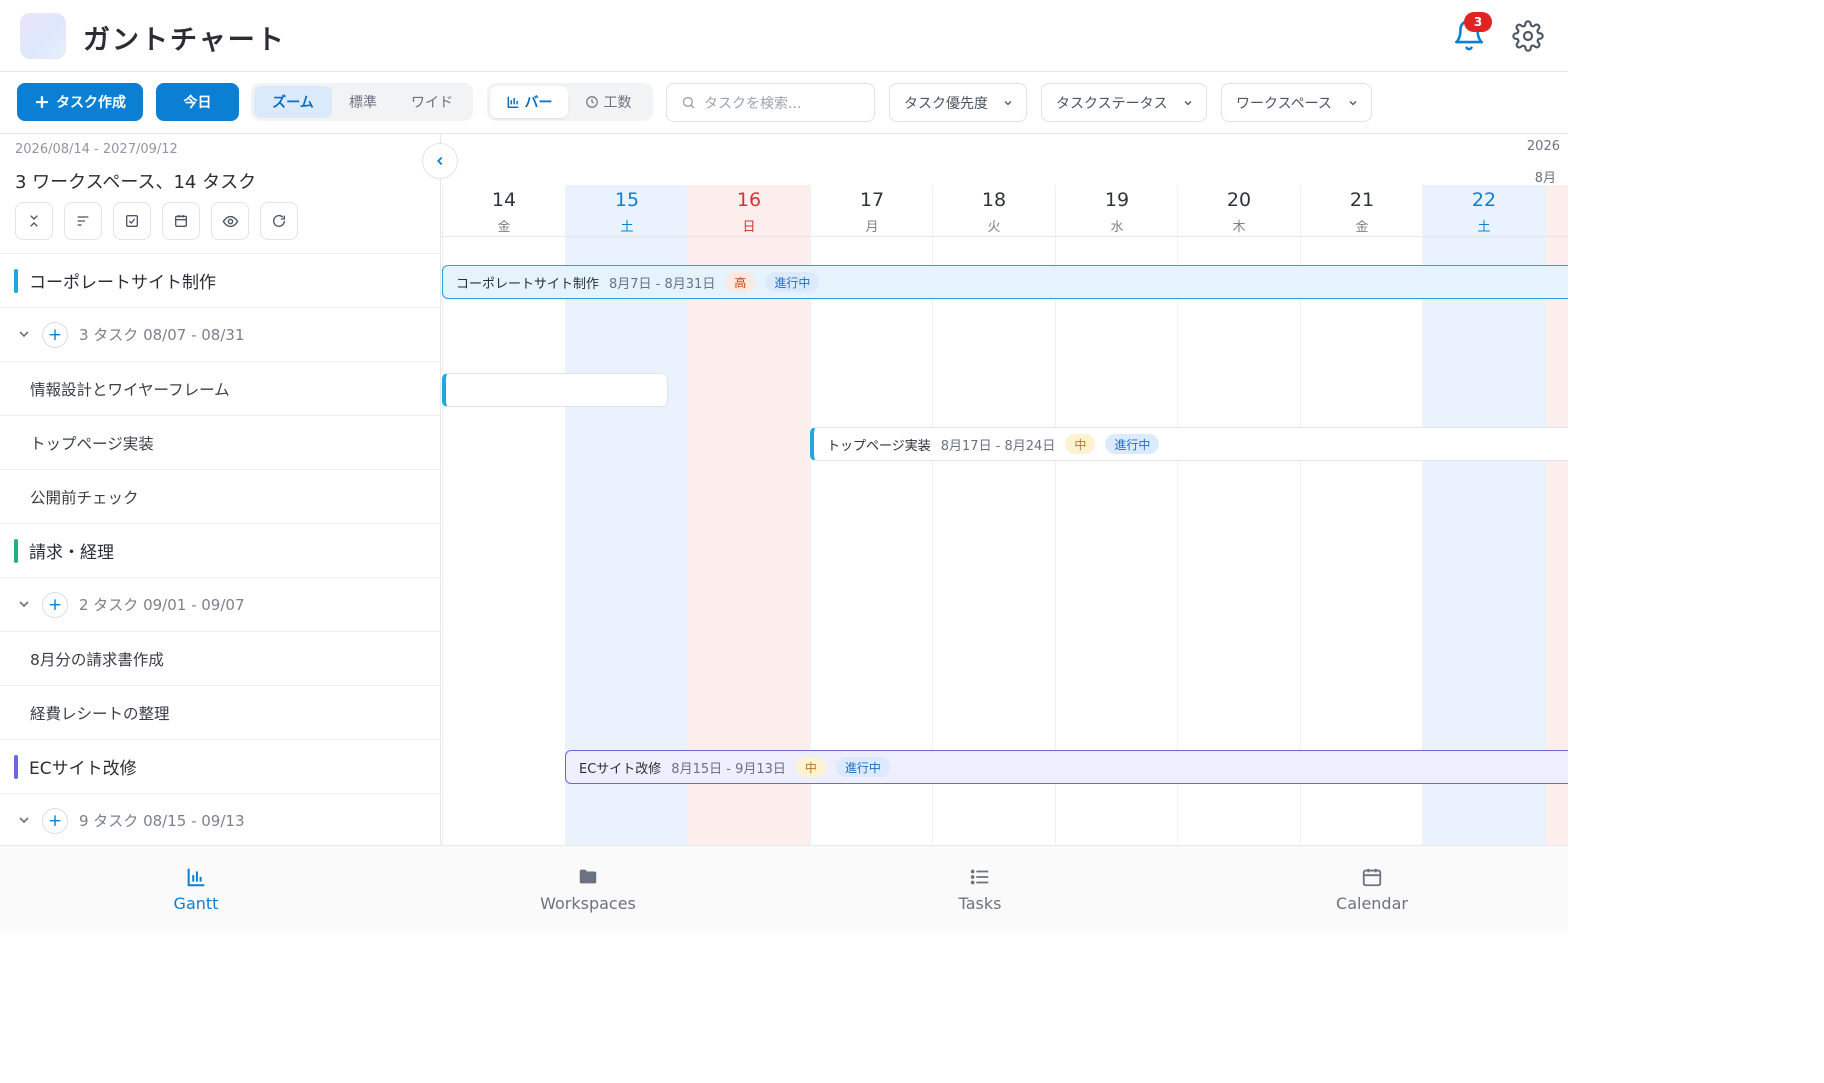 Image resolution: width=1824 pixels, height=1083 pixels. What do you see at coordinates (538, 103) in the screenshot?
I see `view-option-bar-label: バー` at bounding box center [538, 103].